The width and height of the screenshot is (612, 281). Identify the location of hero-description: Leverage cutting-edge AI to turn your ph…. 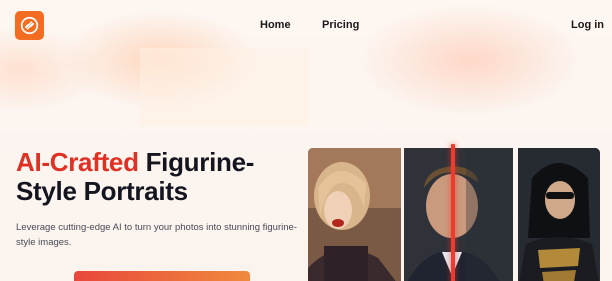
(156, 235).